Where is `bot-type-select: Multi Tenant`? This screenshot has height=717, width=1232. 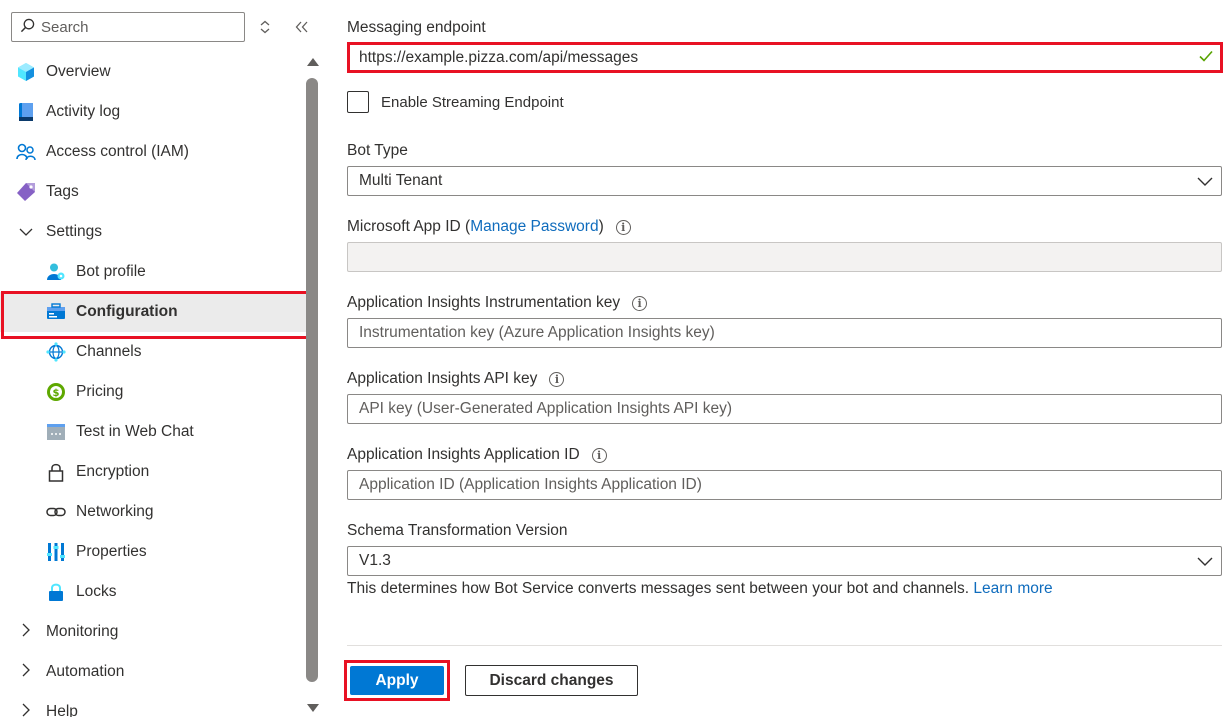
bot-type-select: Multi Tenant is located at coordinates (784, 181).